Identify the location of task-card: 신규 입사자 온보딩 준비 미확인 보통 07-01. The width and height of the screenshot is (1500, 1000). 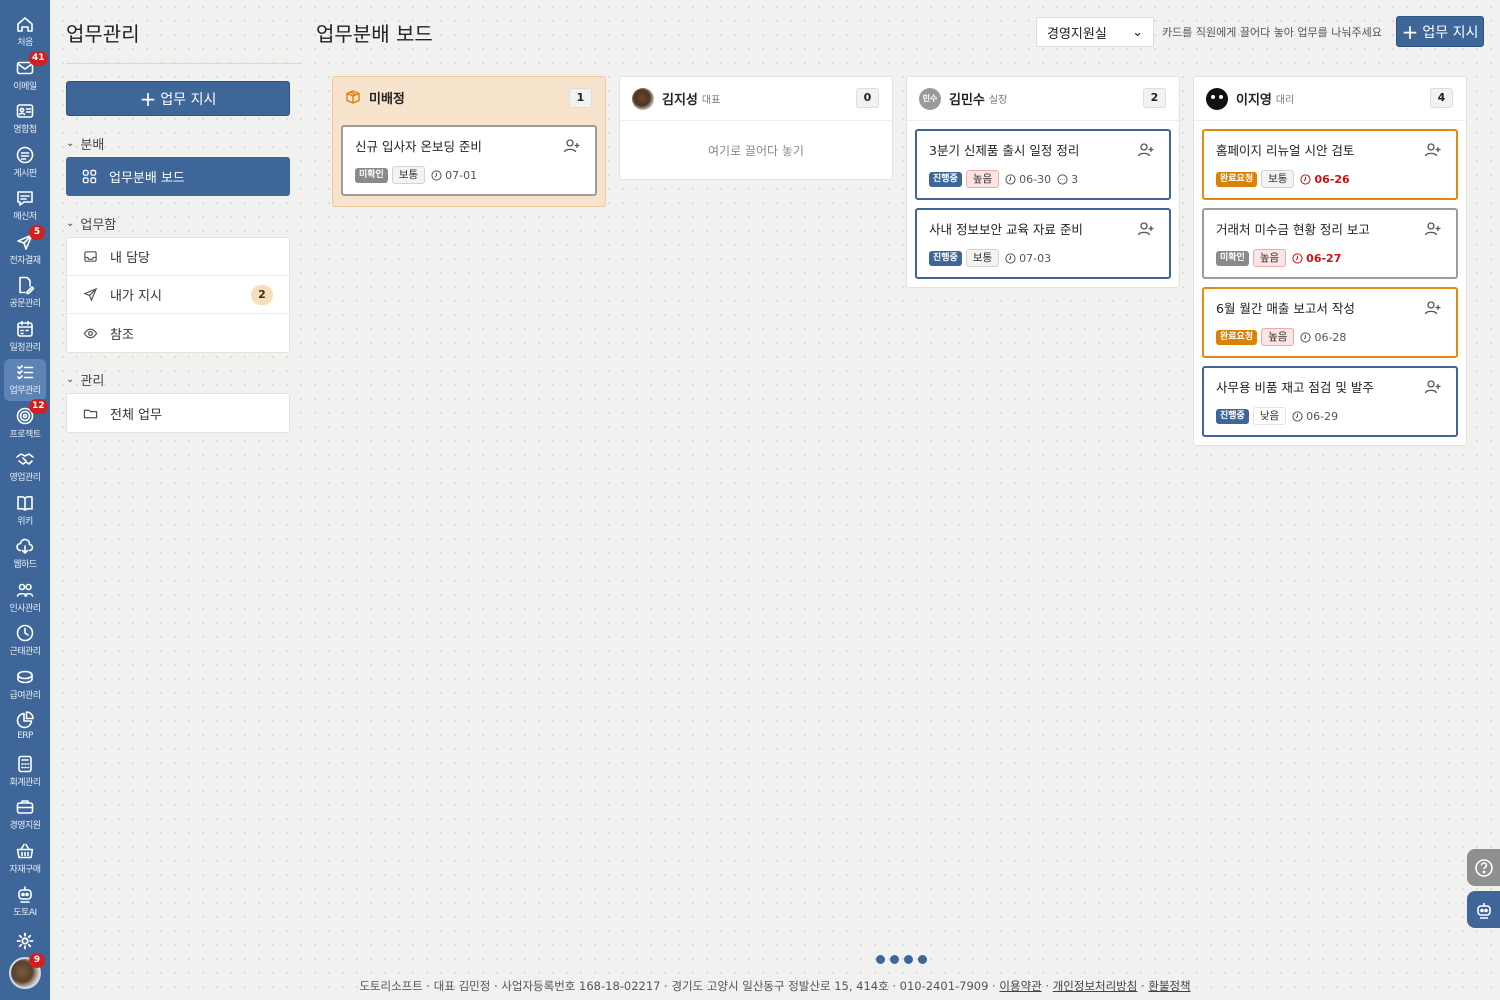
(469, 160).